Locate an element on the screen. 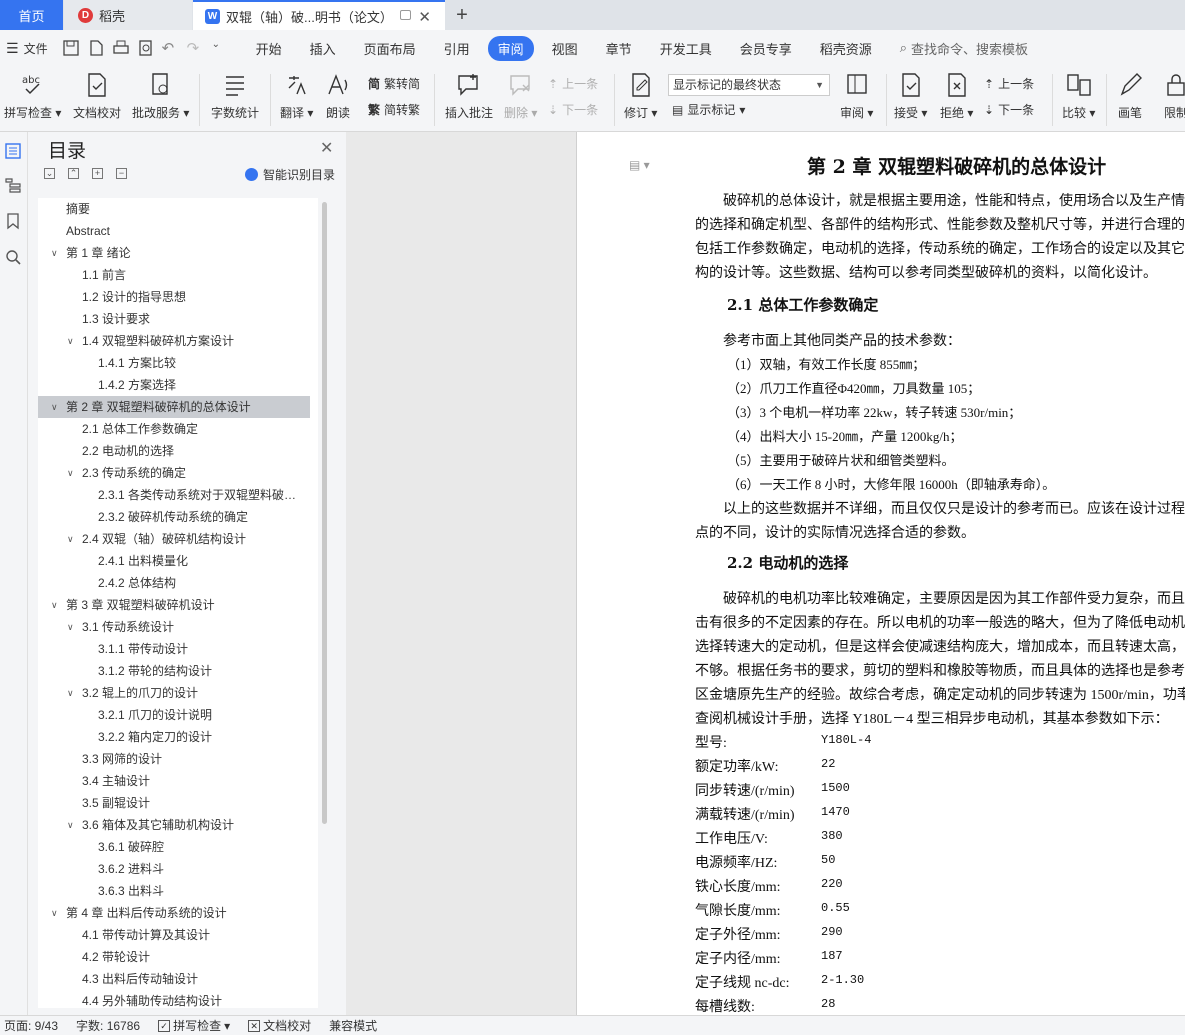 This screenshot has height=1035, width=1185. prev-change-button: ⇡ 上一条 is located at coordinates (1009, 83).